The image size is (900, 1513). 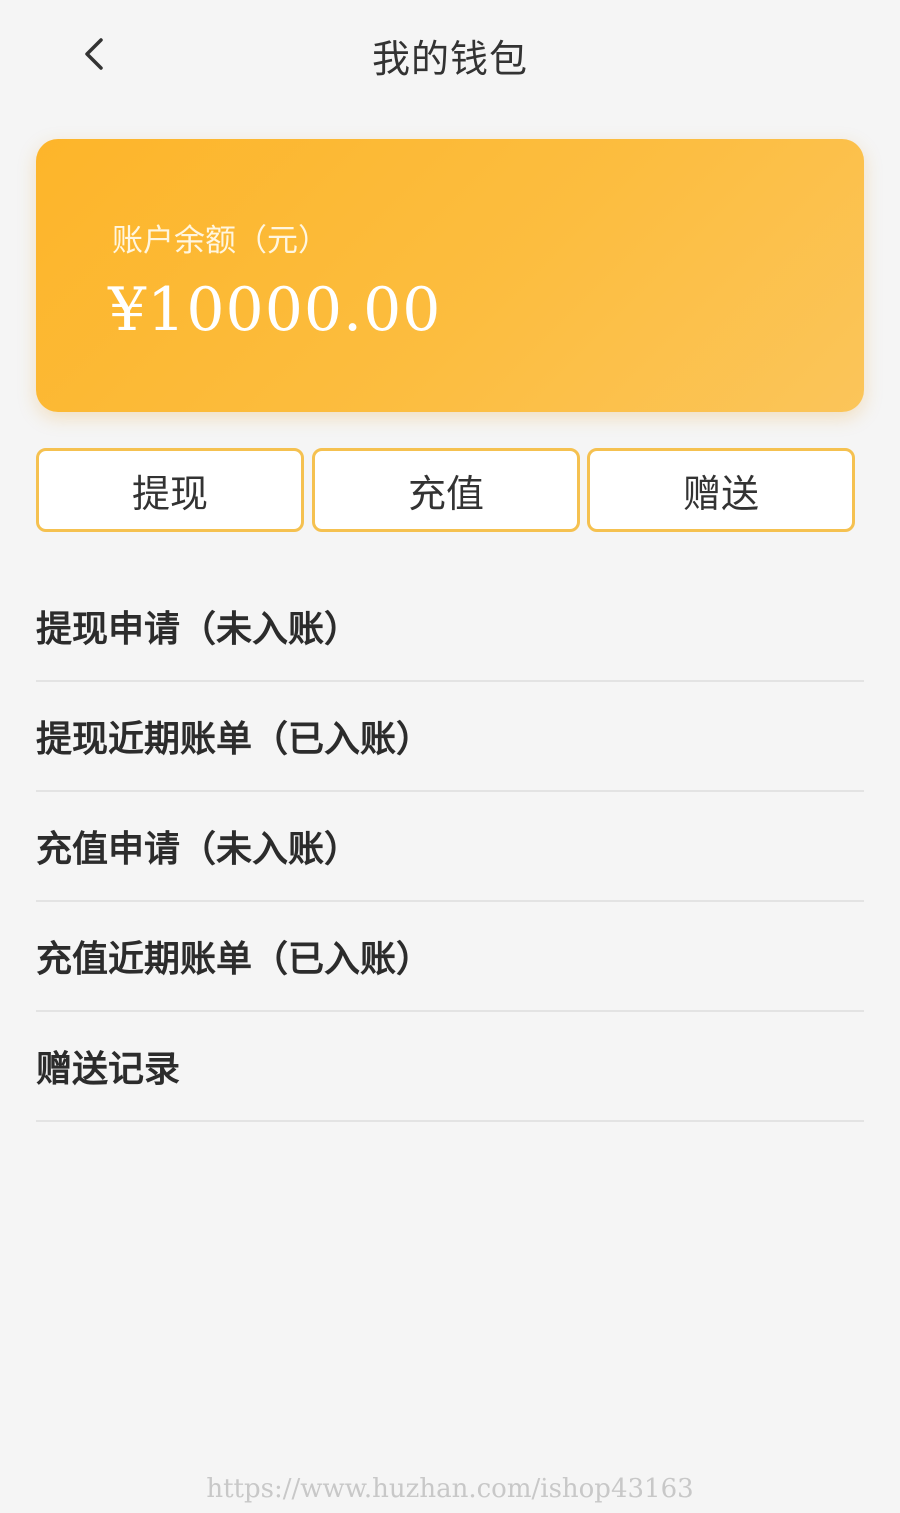 I want to click on menu-item-withdraw-bills: 提现近期账单（已入账）, so click(x=450, y=737).